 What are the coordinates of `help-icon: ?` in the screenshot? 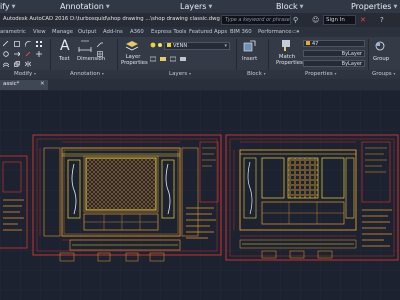 It's located at (382, 20).